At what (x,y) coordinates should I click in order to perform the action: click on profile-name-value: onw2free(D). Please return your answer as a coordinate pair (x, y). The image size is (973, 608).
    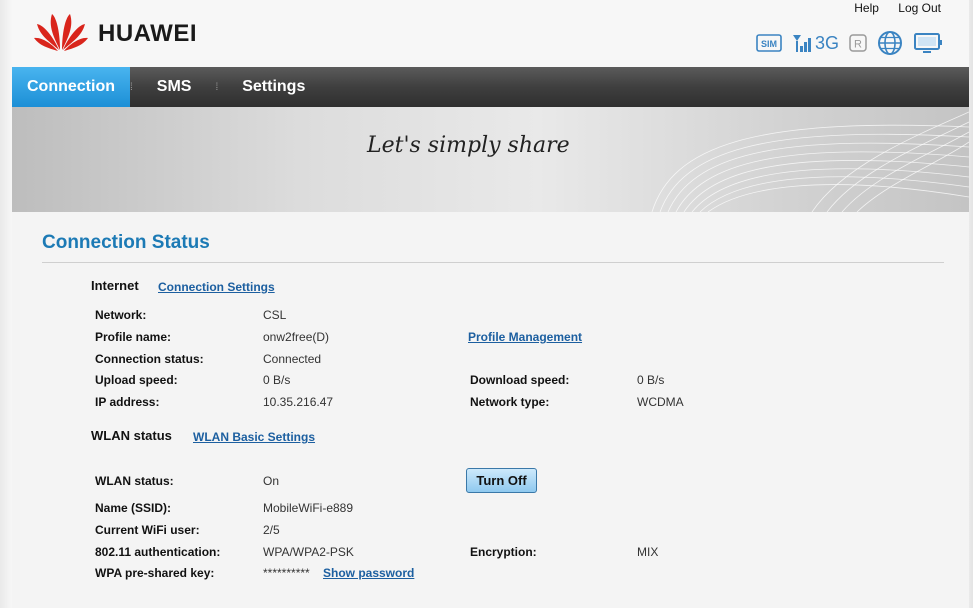
    Looking at the image, I should click on (296, 337).